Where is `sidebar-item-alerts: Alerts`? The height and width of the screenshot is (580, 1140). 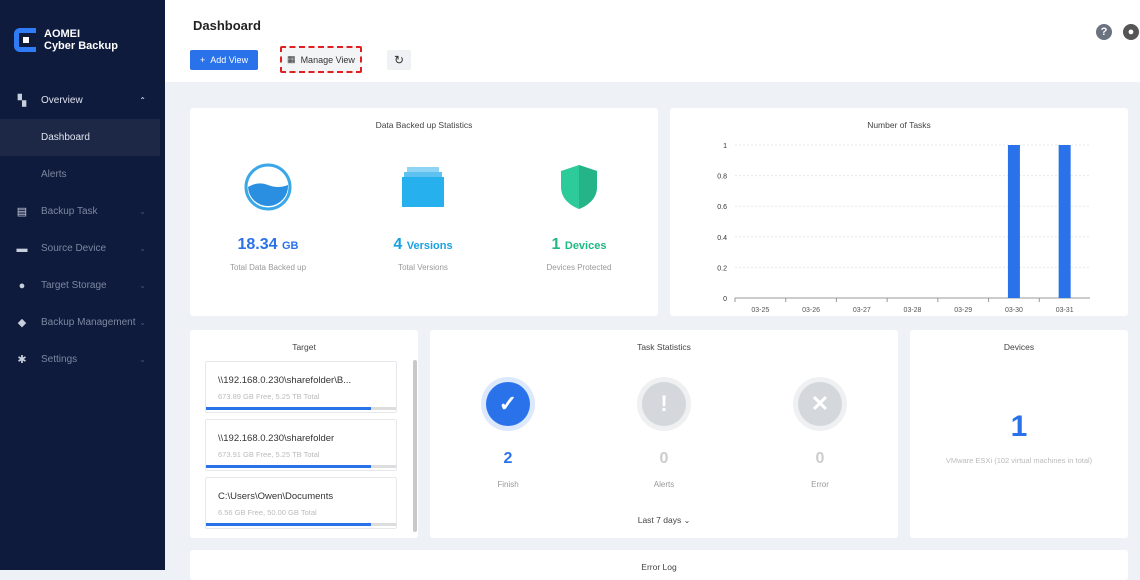
sidebar-item-alerts: Alerts is located at coordinates (80, 174).